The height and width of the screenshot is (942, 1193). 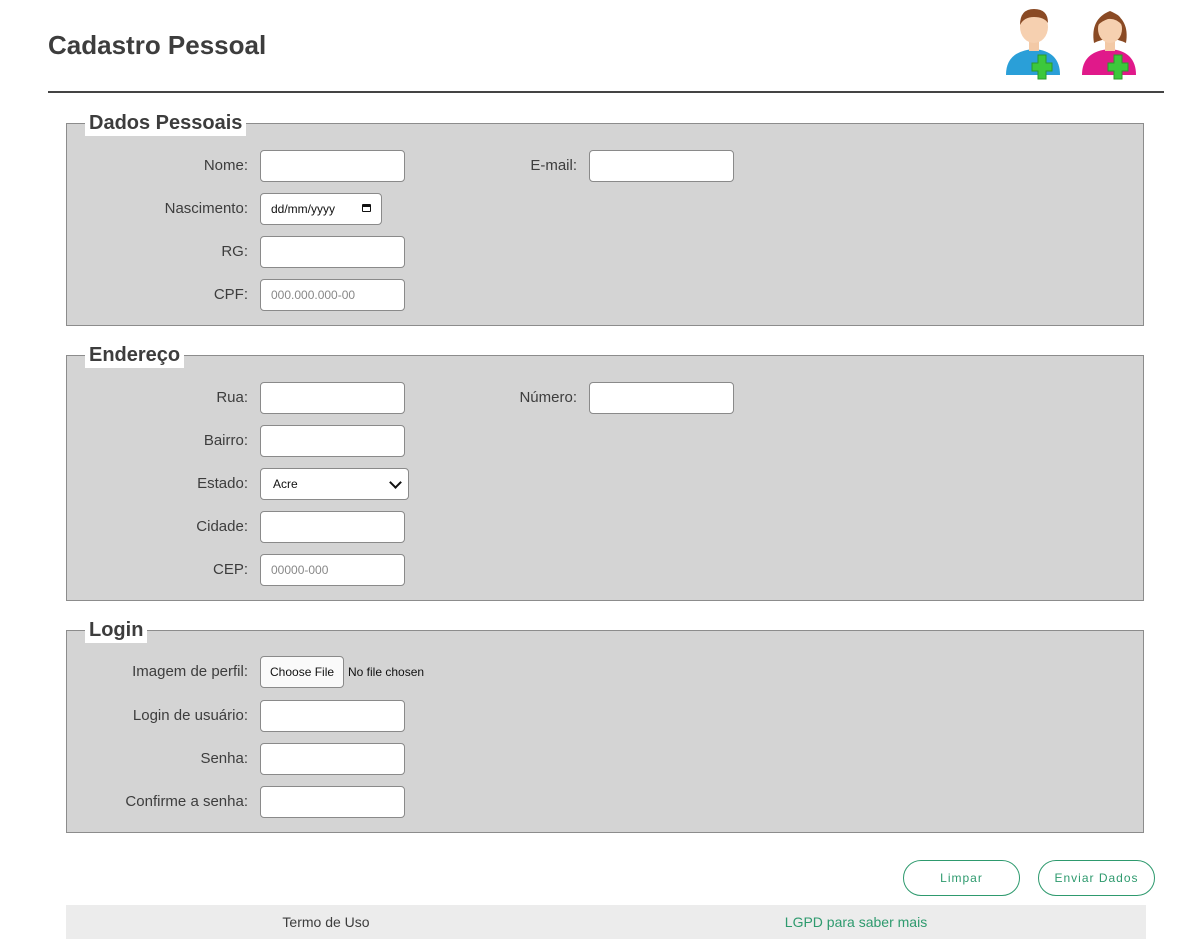 I want to click on cep-label: CEP:, so click(x=230, y=569).